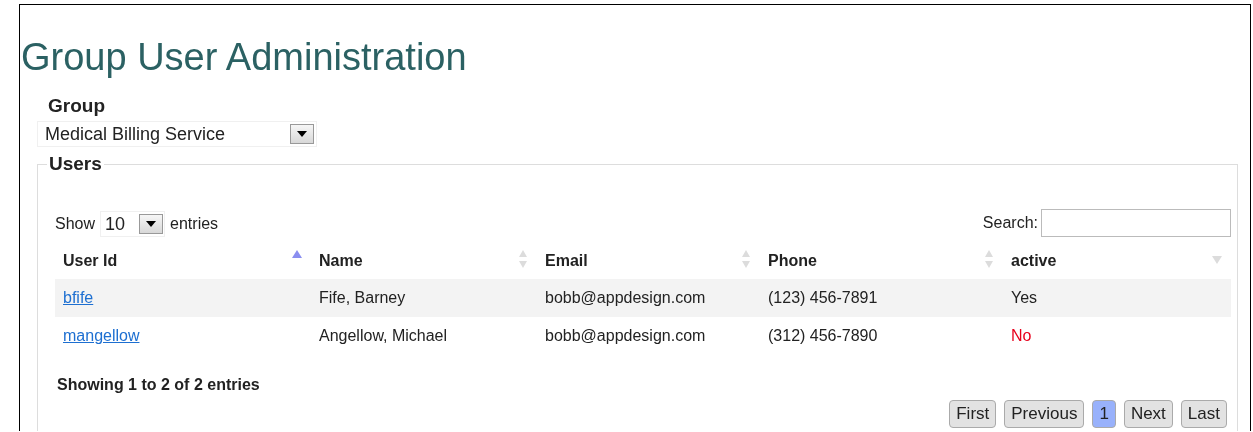 The height and width of the screenshot is (432, 1253). What do you see at coordinates (1117, 260) in the screenshot?
I see `column-header: active` at bounding box center [1117, 260].